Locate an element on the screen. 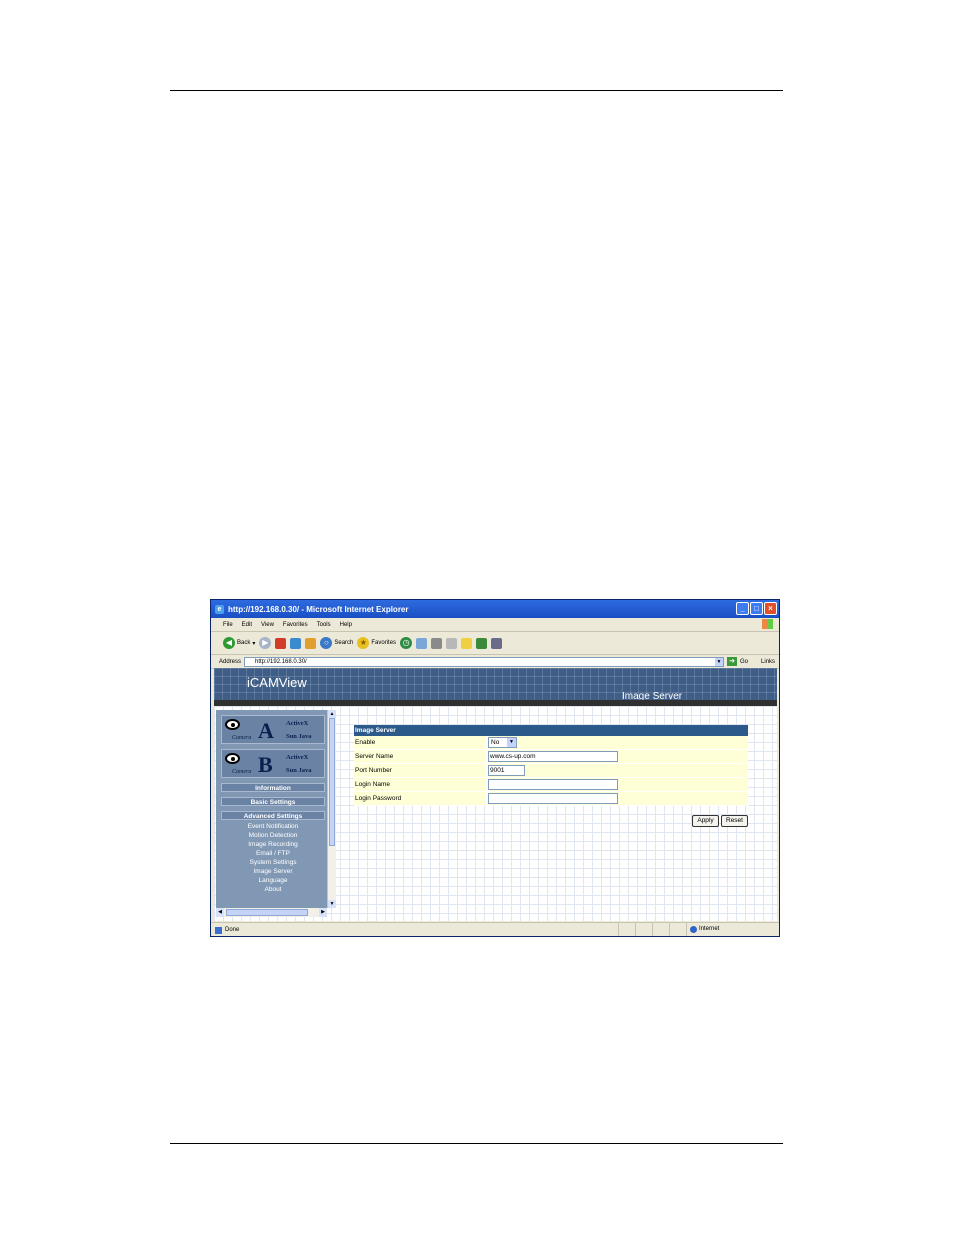 The width and height of the screenshot is (954, 1235). print-icon is located at coordinates (437, 643).